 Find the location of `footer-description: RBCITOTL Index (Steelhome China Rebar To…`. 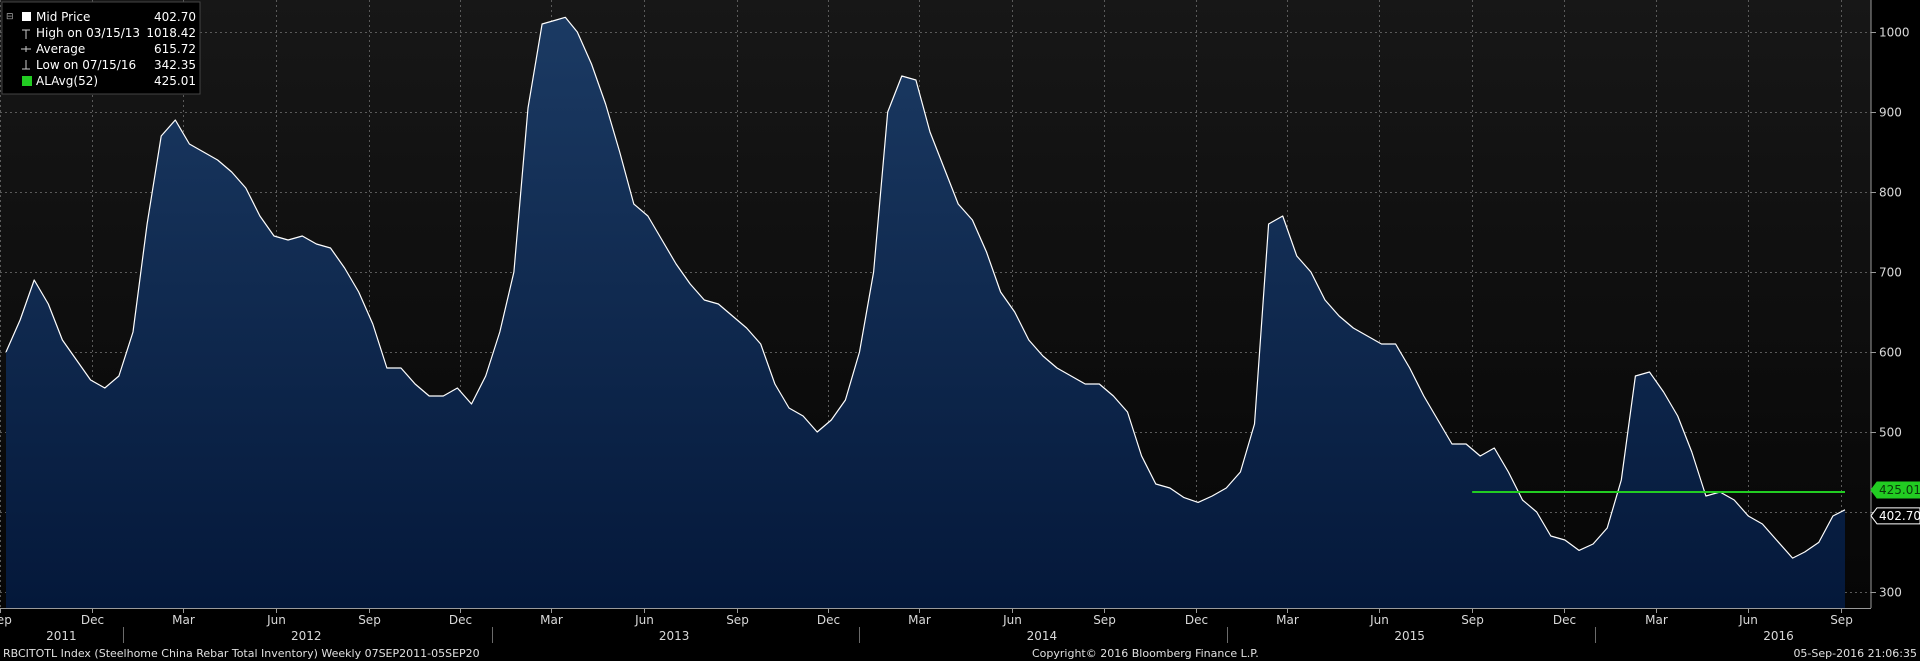

footer-description: RBCITOTL Index (Steelhome China Rebar To… is located at coordinates (241, 653).